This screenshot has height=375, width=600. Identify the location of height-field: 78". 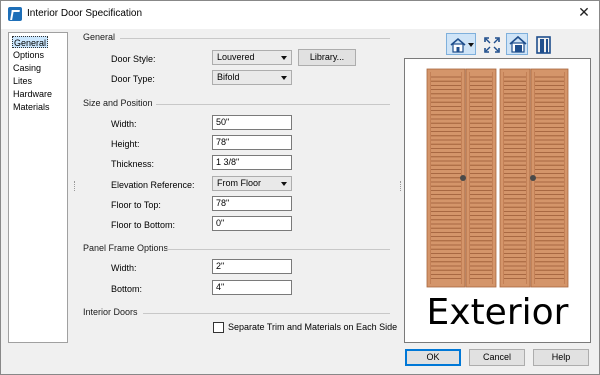
(252, 142).